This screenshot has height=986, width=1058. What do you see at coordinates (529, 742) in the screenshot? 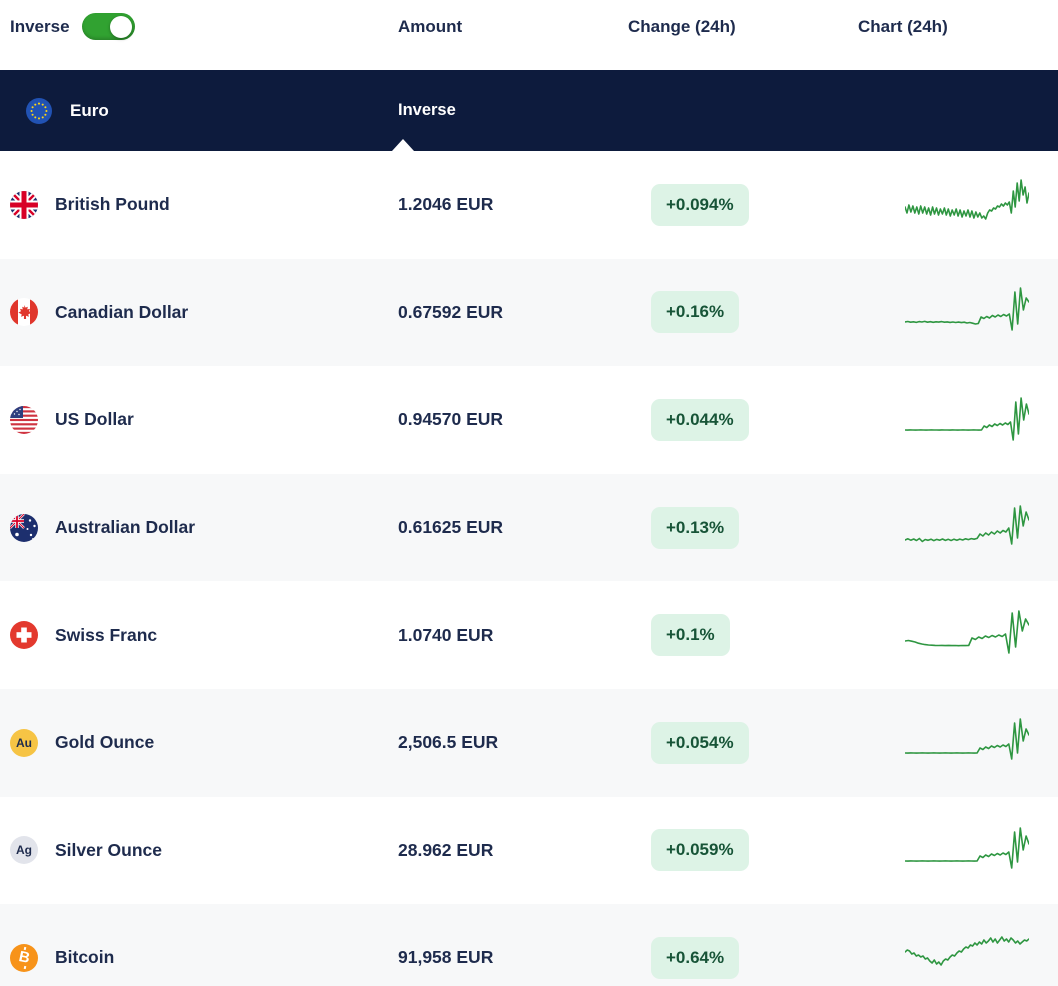
I see `currency-row: Au Gold Ounce 2,506.5 EUR +0.054%` at bounding box center [529, 742].